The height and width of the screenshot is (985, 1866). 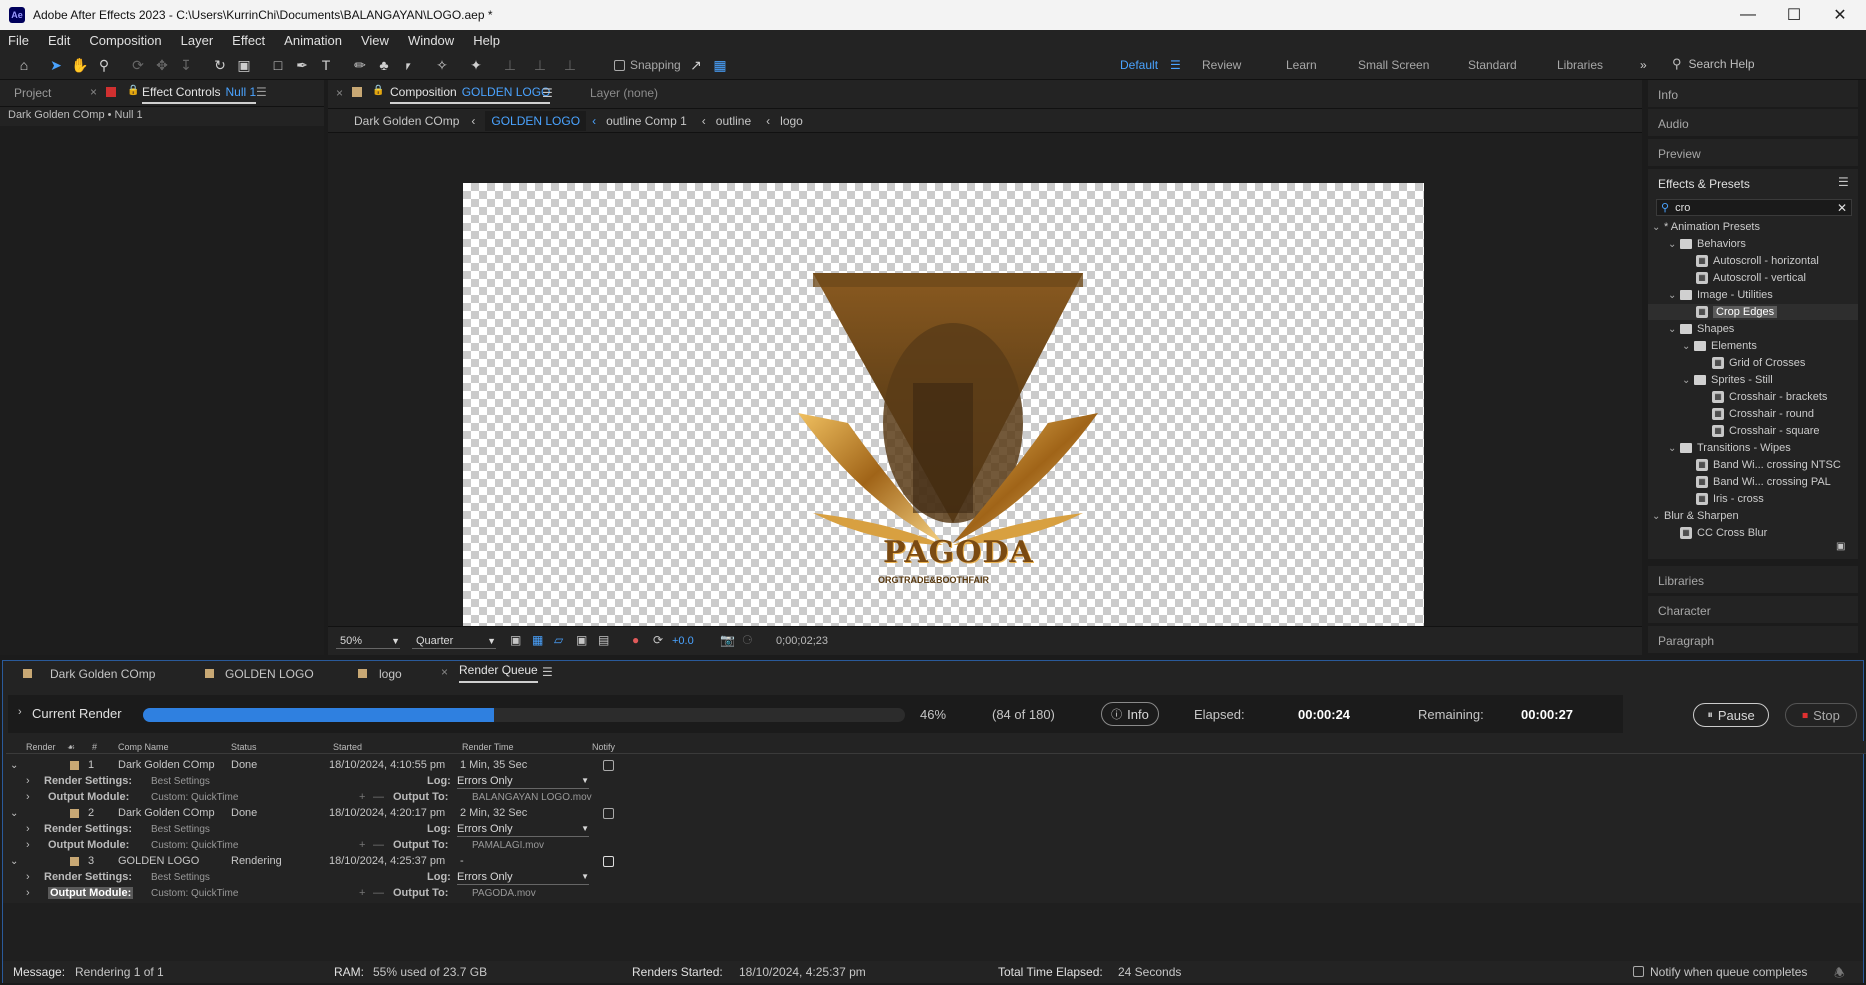 What do you see at coordinates (454, 641) in the screenshot?
I see `resolution-dropdown: Quarter ▼` at bounding box center [454, 641].